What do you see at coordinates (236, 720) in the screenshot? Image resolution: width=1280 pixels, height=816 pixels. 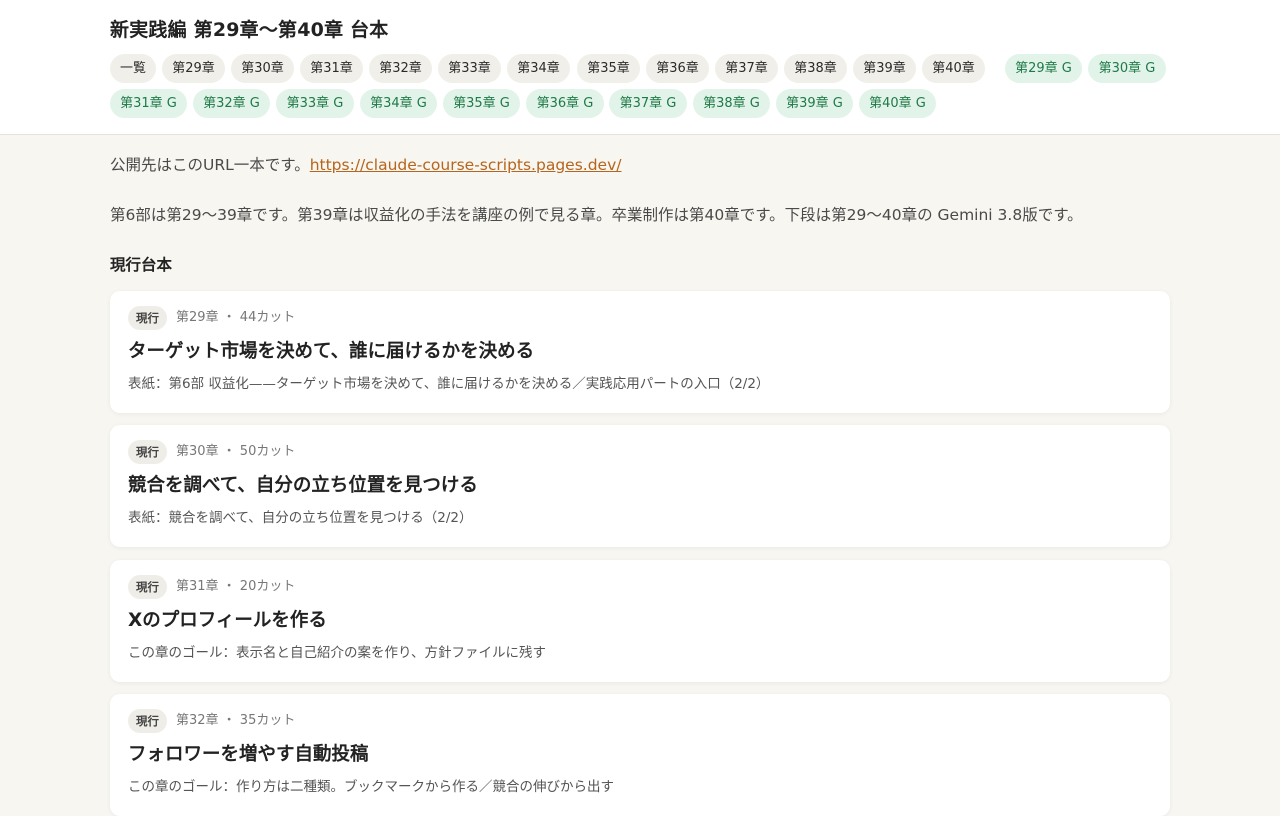 I see `card-meta: 第32章 ・ 35カット` at bounding box center [236, 720].